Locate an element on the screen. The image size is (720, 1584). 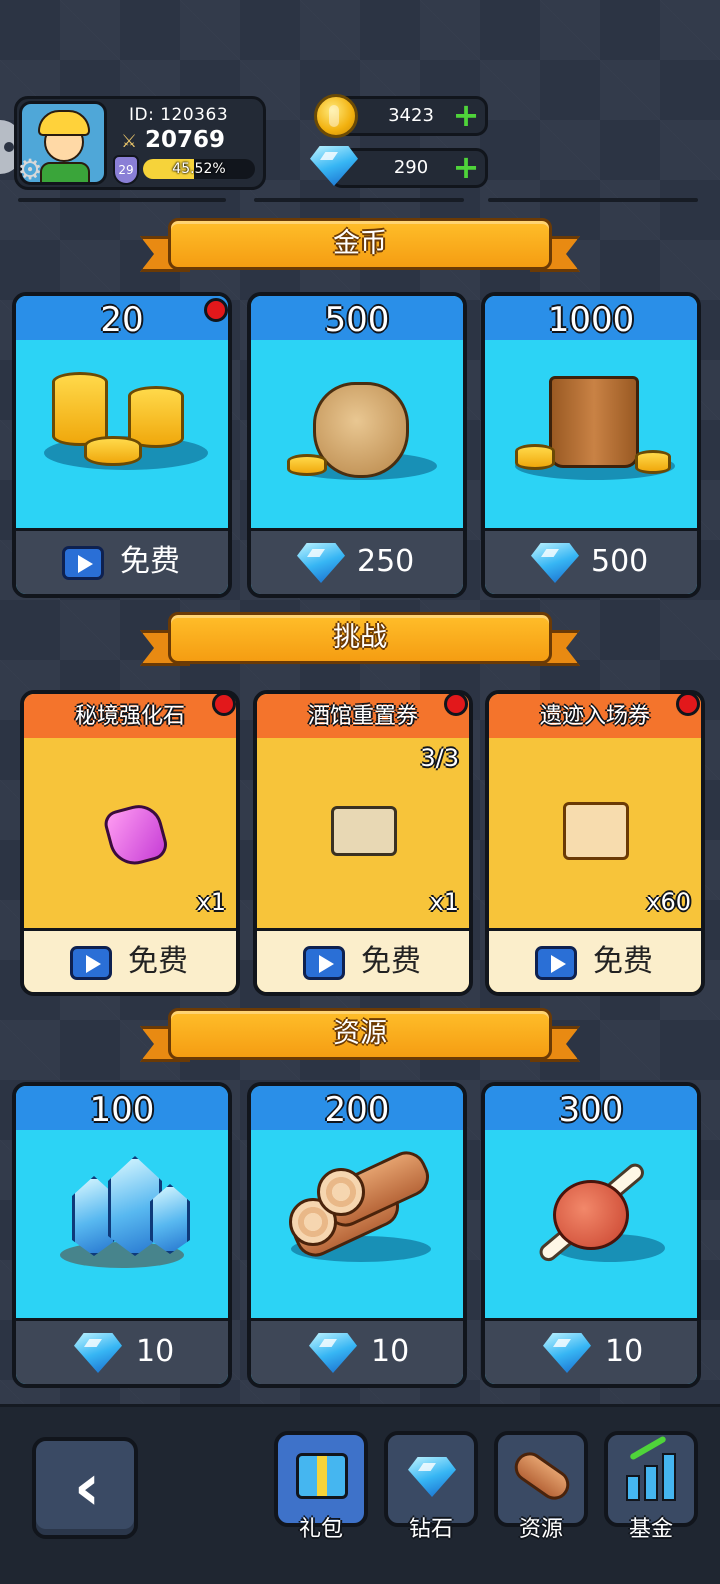
cost-label: 500 is located at coordinates (620, 561).